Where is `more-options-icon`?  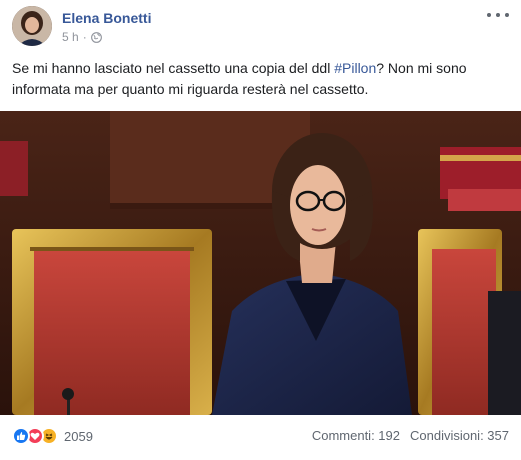
more-options-icon is located at coordinates (498, 15).